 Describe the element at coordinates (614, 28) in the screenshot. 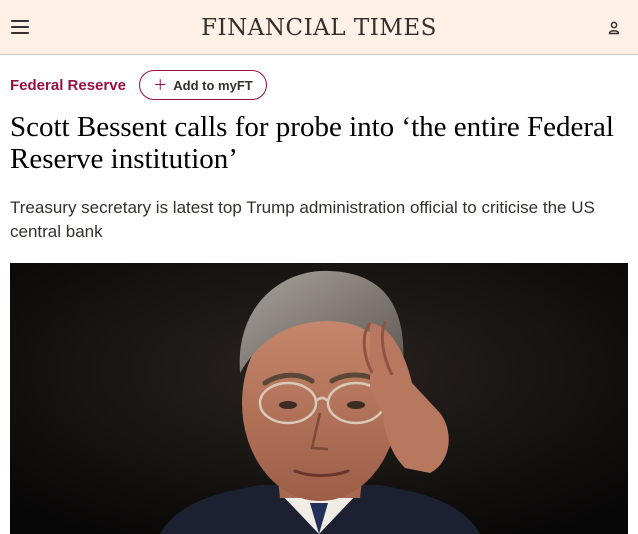

I see `user-account-icon` at that location.